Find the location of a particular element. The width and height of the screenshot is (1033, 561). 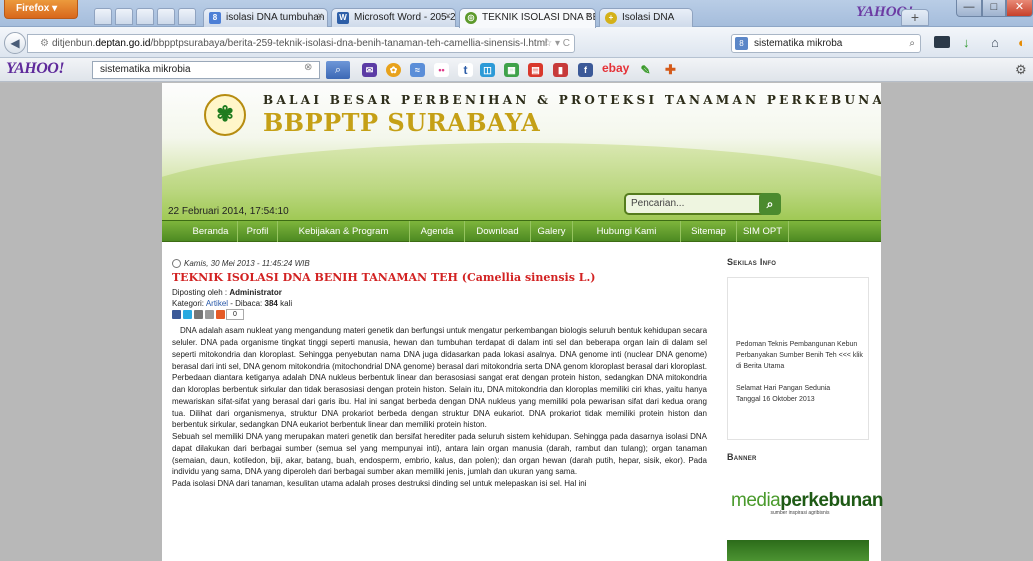

addon-icon: ◐ is located at coordinates (1022, 42).